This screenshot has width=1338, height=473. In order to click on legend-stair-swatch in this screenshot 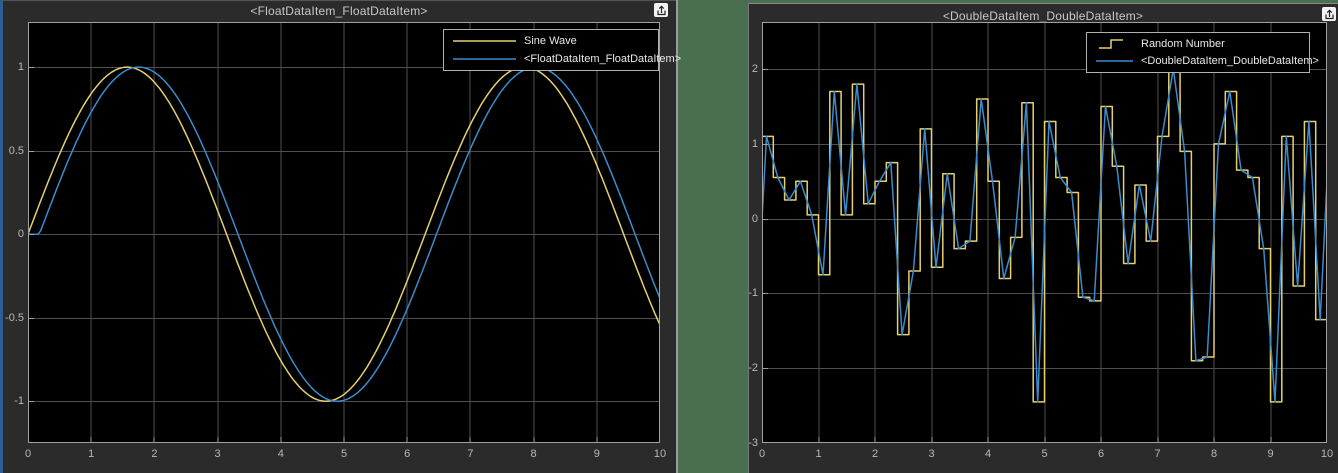, I will do `click(1111, 44)`.